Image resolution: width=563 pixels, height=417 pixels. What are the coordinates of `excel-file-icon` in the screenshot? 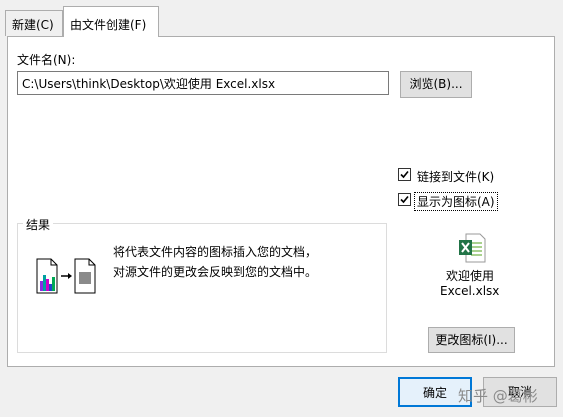 It's located at (472, 248).